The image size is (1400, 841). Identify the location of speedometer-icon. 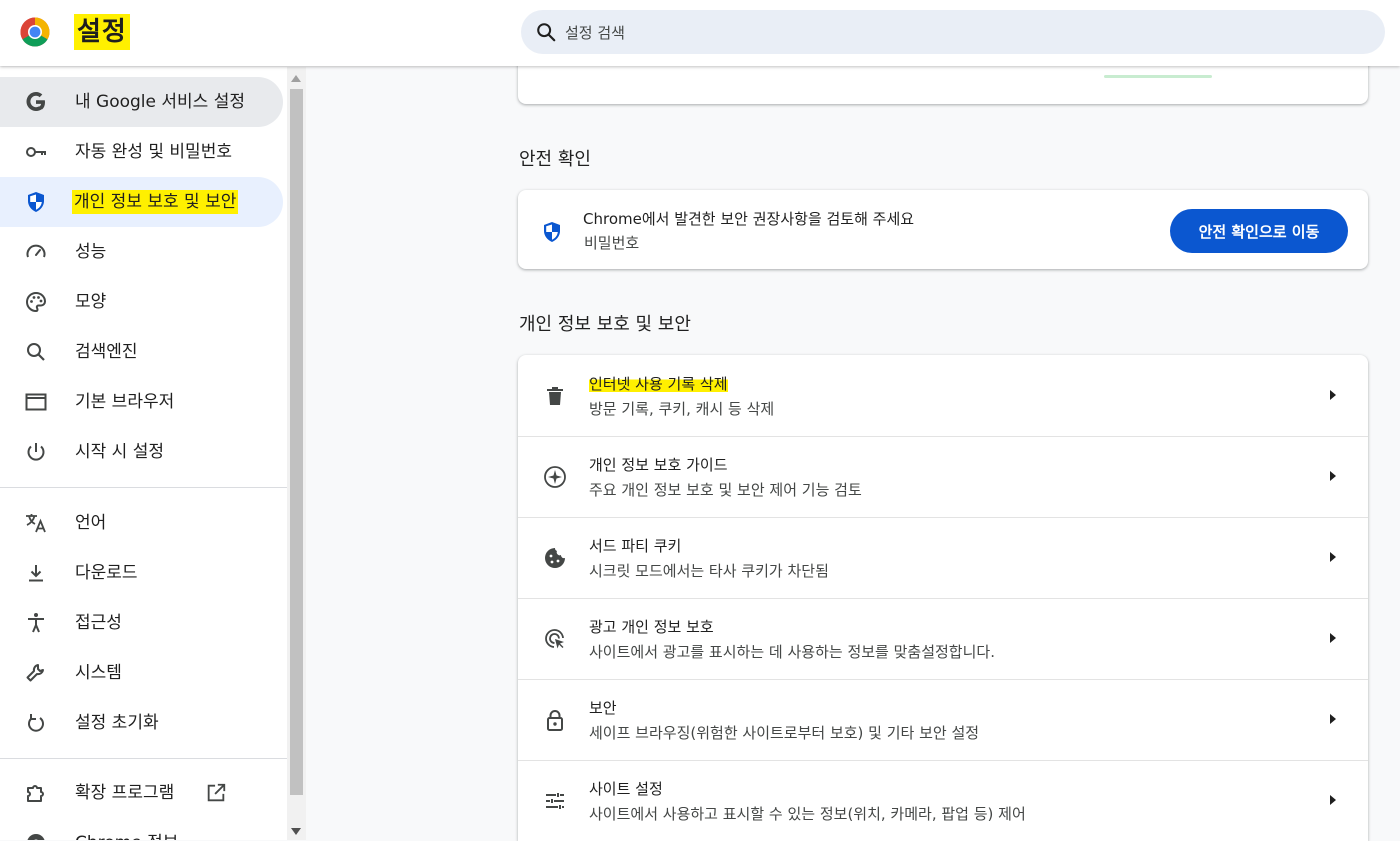
(36, 251).